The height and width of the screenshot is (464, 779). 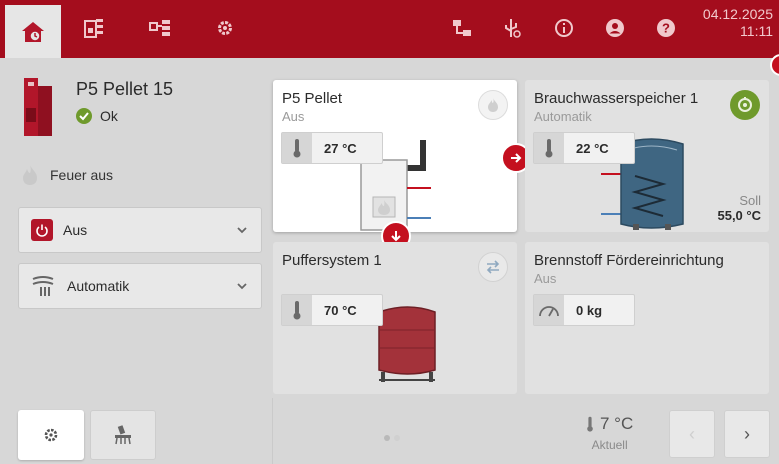 I want to click on help-icon: ?, so click(x=666, y=28).